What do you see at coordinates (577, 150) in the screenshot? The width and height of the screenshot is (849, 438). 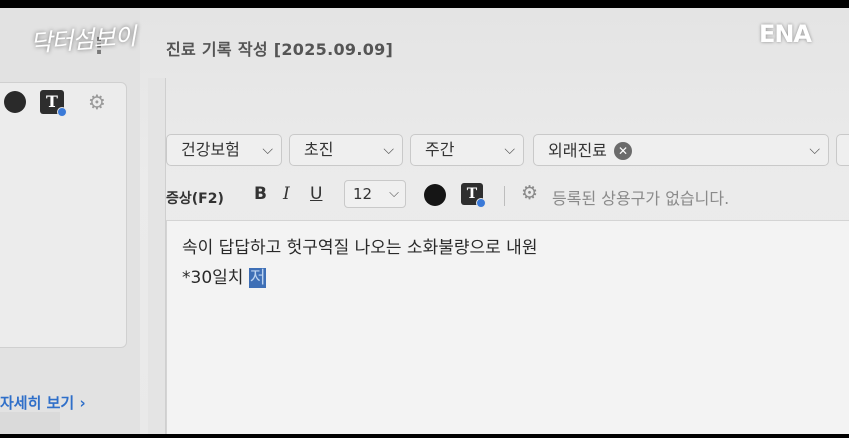 I see `care-type-chip-label: 외래진료` at bounding box center [577, 150].